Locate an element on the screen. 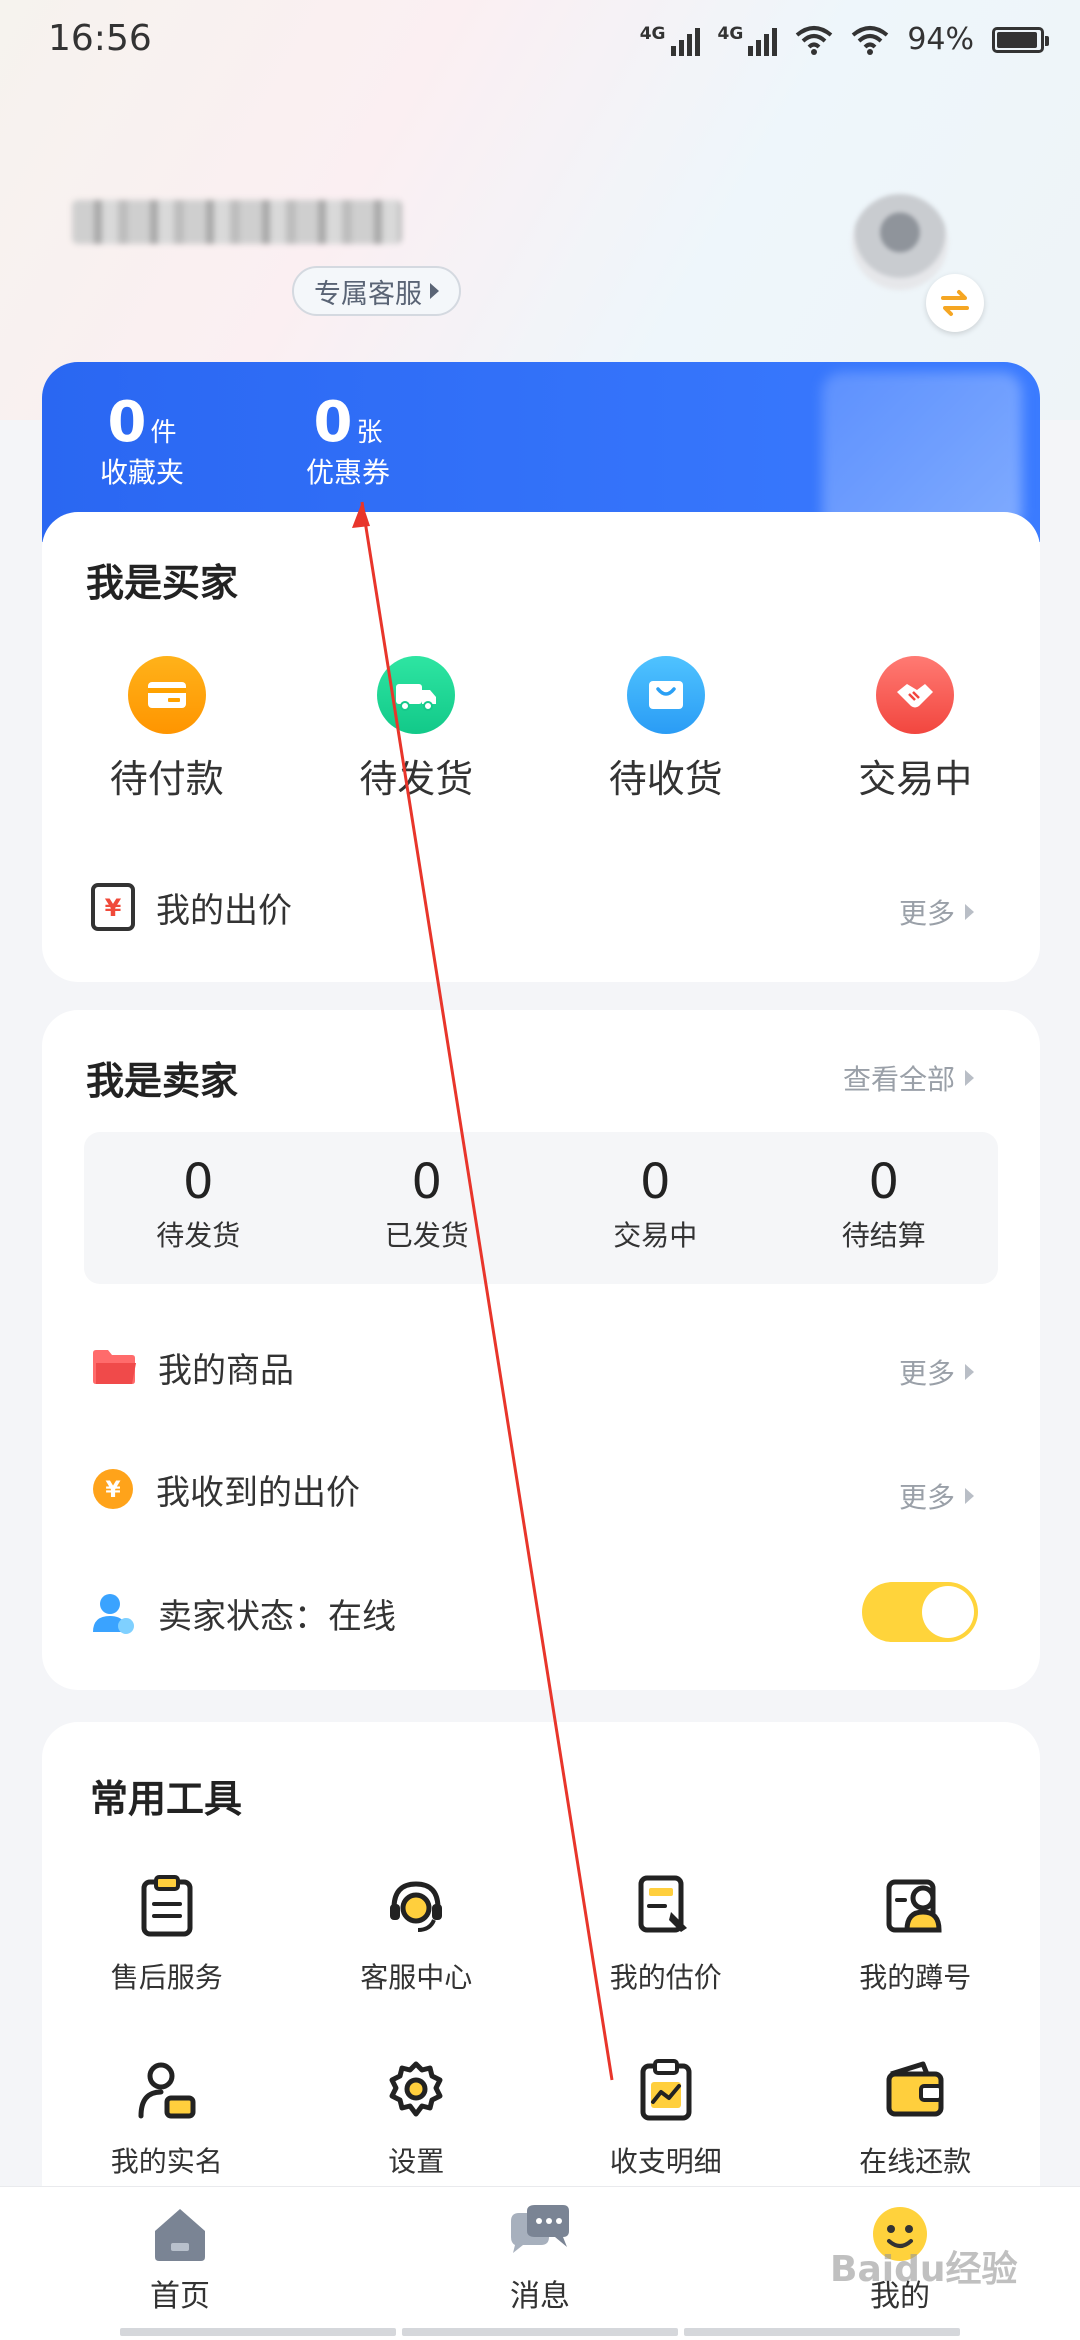  pending-payment-button: 待付款 is located at coordinates (167, 729).